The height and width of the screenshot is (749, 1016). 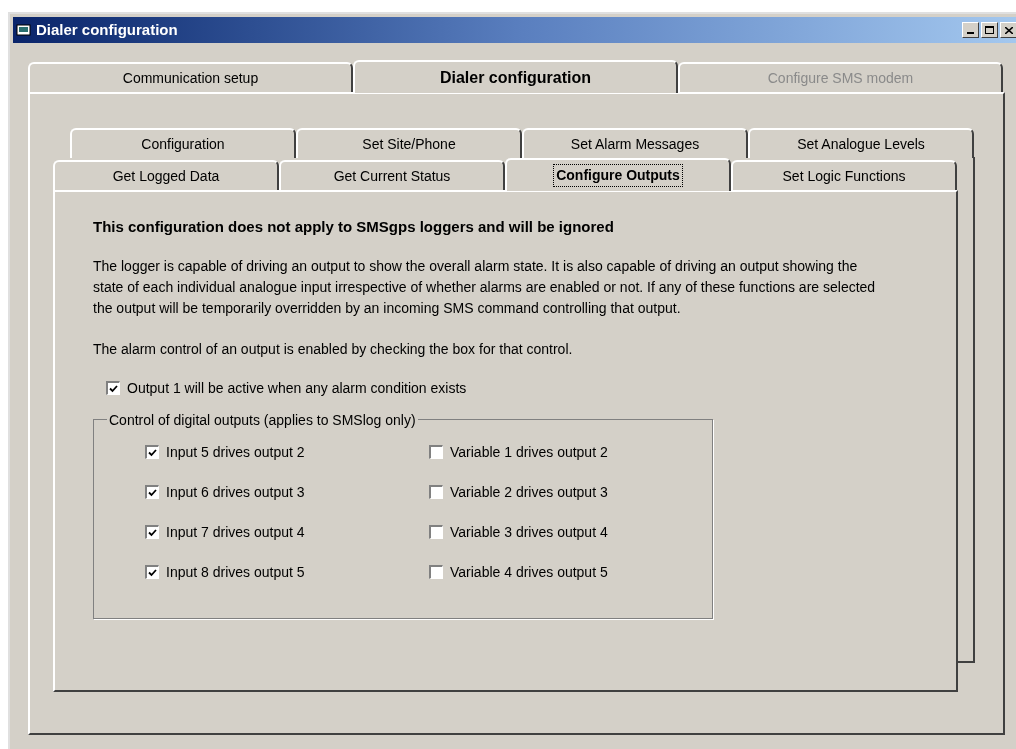 I want to click on checkbox-label: Variable 2 drives output 3, so click(x=529, y=492).